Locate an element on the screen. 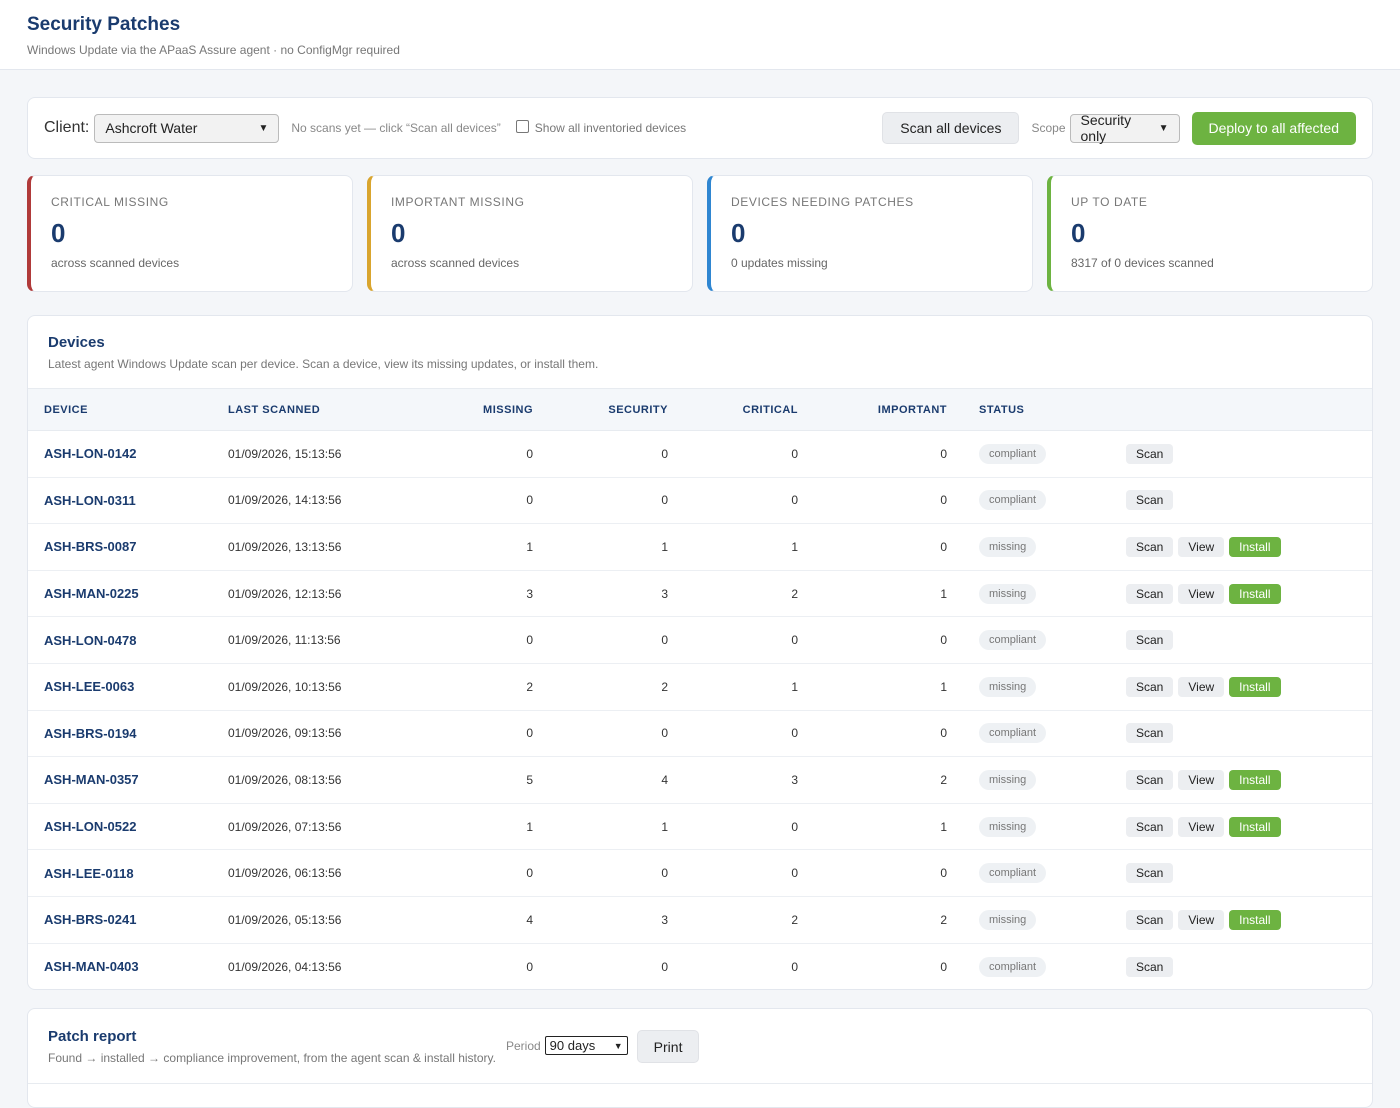 The width and height of the screenshot is (1400, 1108). card-label: UP TO DATE is located at coordinates (1109, 202).